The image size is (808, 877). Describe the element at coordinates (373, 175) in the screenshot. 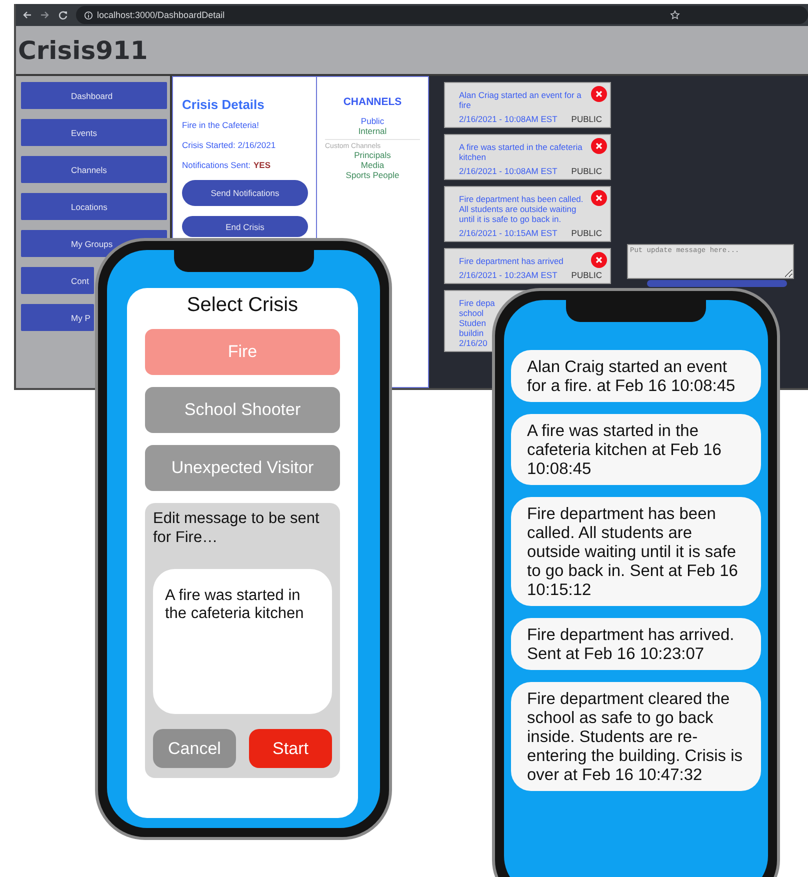

I see `channel-link: Sports People` at that location.